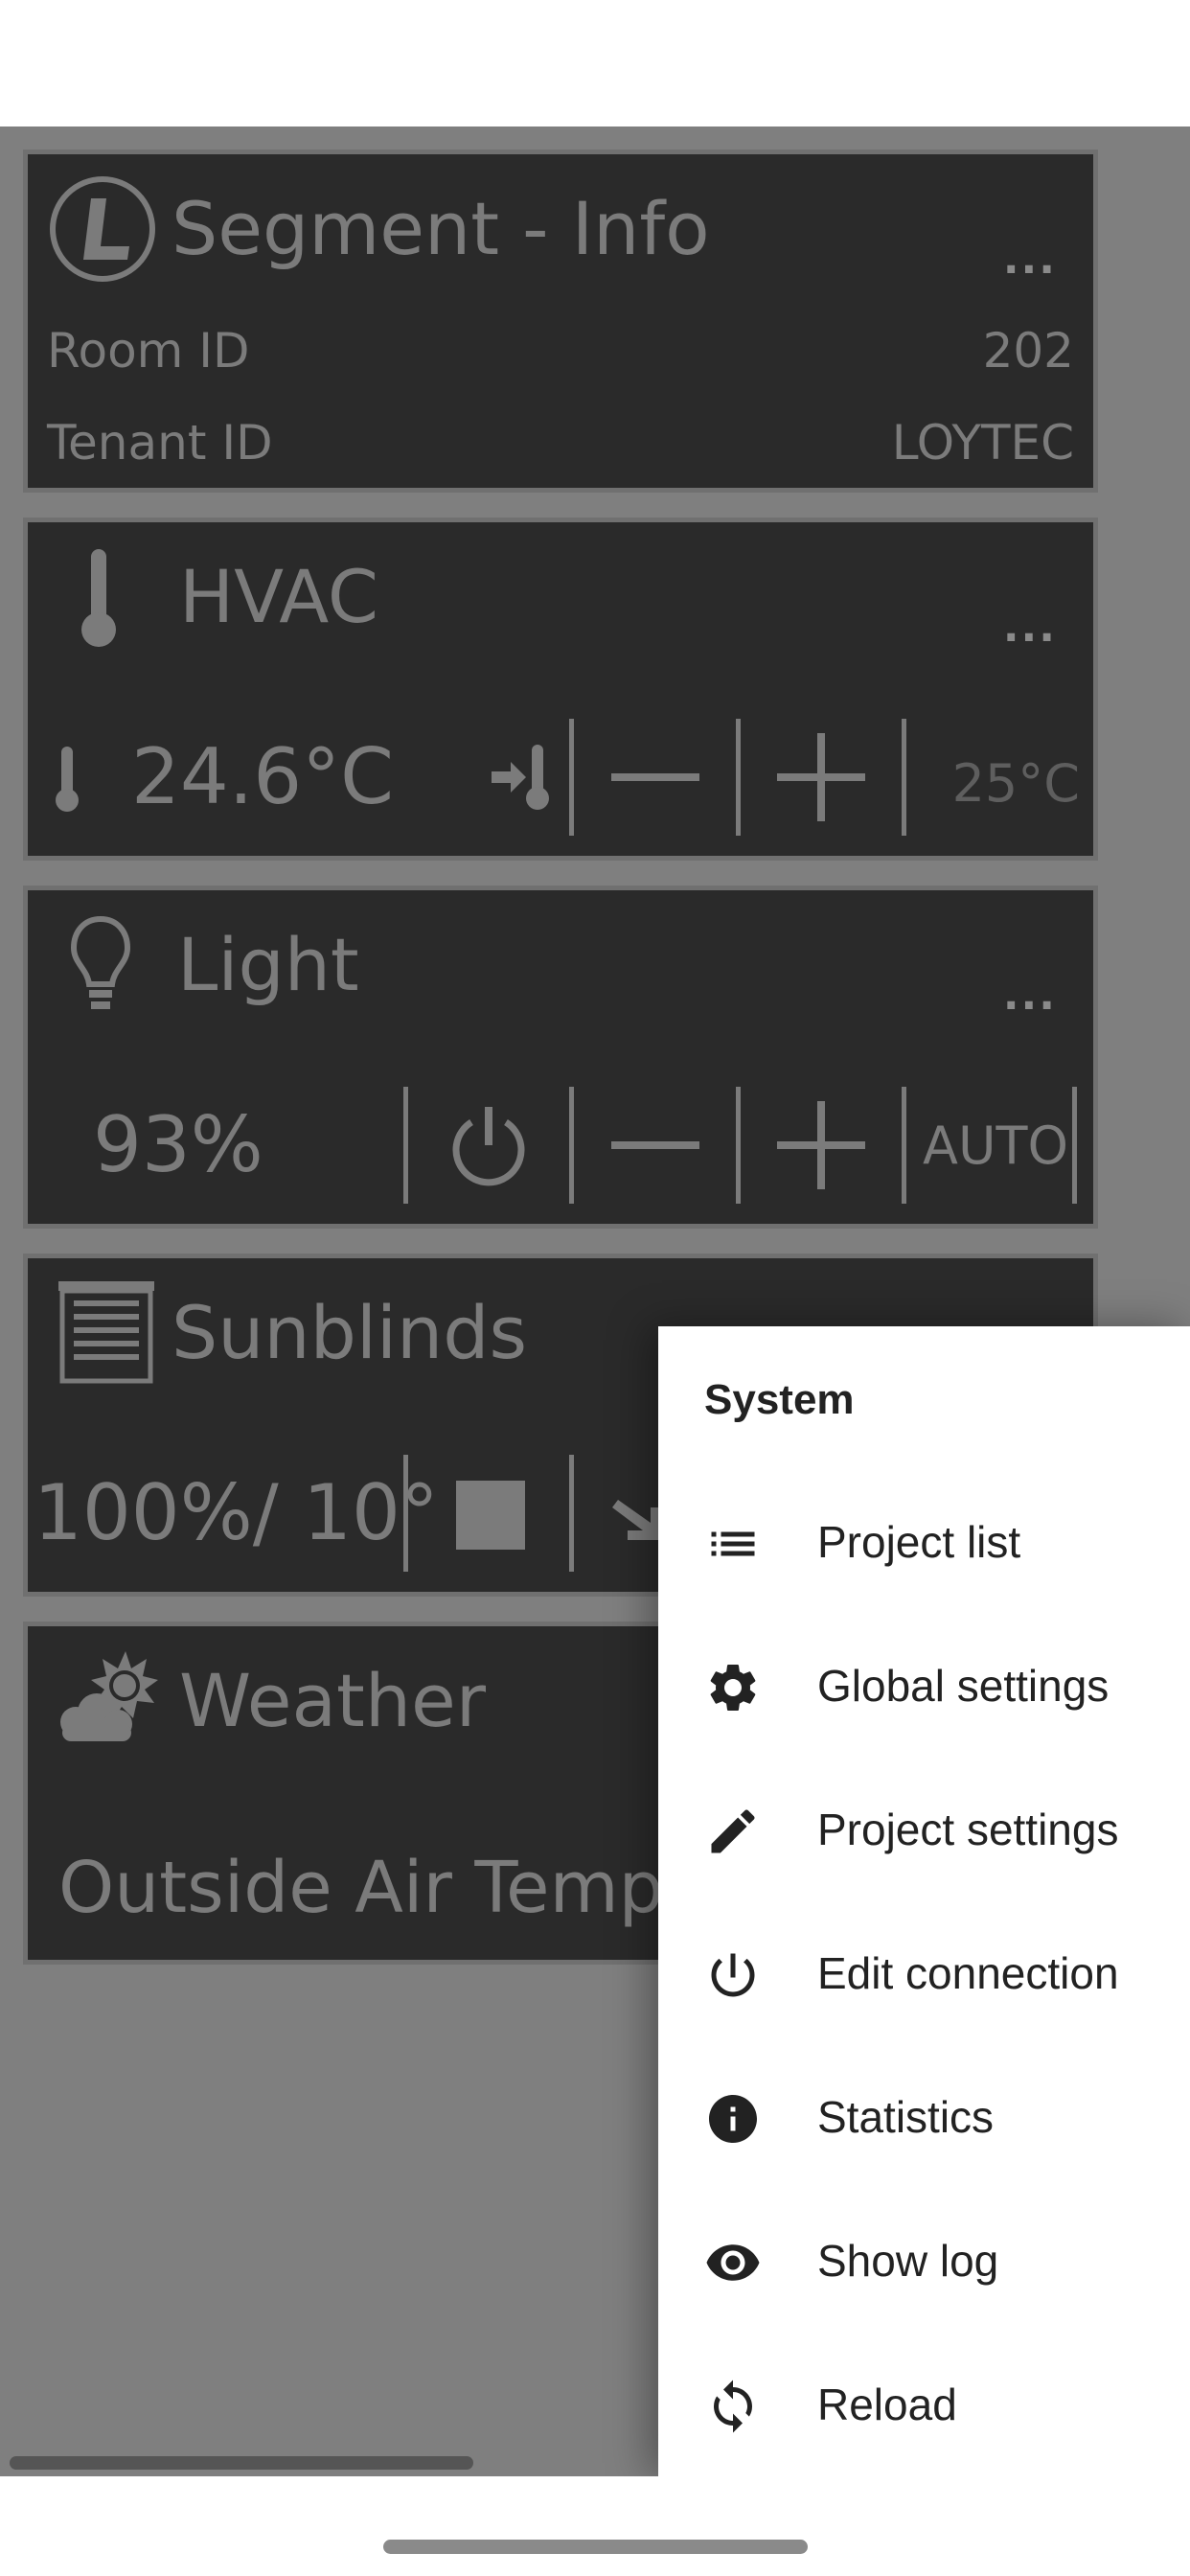 Image resolution: width=1190 pixels, height=2576 pixels. I want to click on menu-item-project-settings: Project settings, so click(924, 1832).